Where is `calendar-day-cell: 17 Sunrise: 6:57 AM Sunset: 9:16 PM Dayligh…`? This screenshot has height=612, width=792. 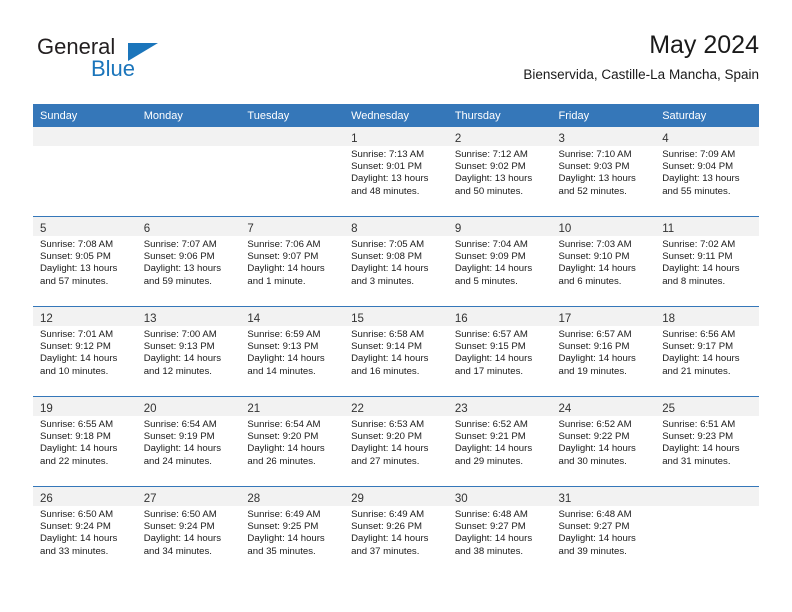 calendar-day-cell: 17 Sunrise: 6:57 AM Sunset: 9:16 PM Dayligh… is located at coordinates (603, 351).